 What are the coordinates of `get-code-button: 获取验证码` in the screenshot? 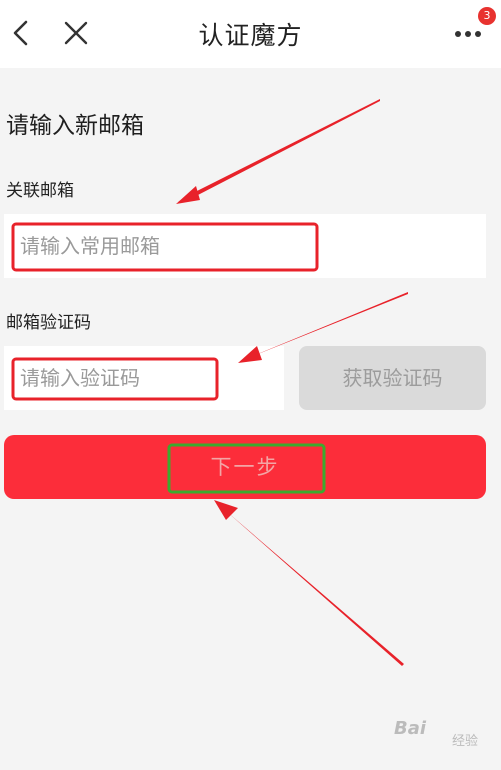 It's located at (392, 378).